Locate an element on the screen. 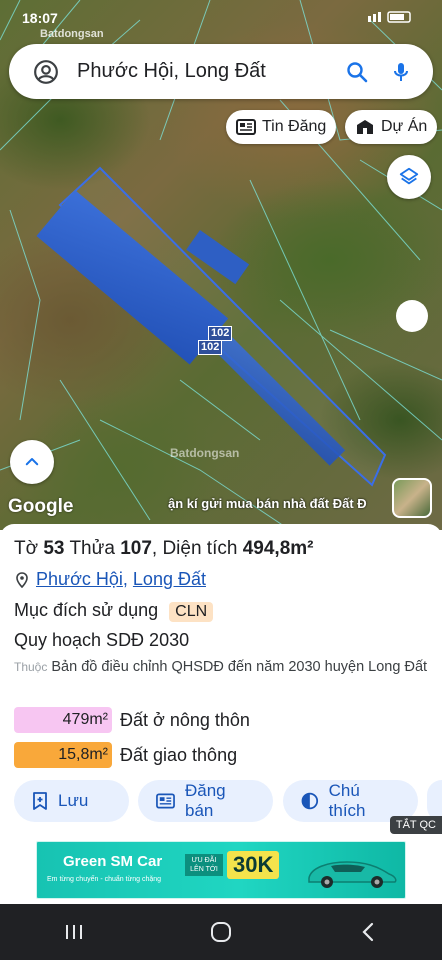  save-button: Lưu is located at coordinates (71, 801).